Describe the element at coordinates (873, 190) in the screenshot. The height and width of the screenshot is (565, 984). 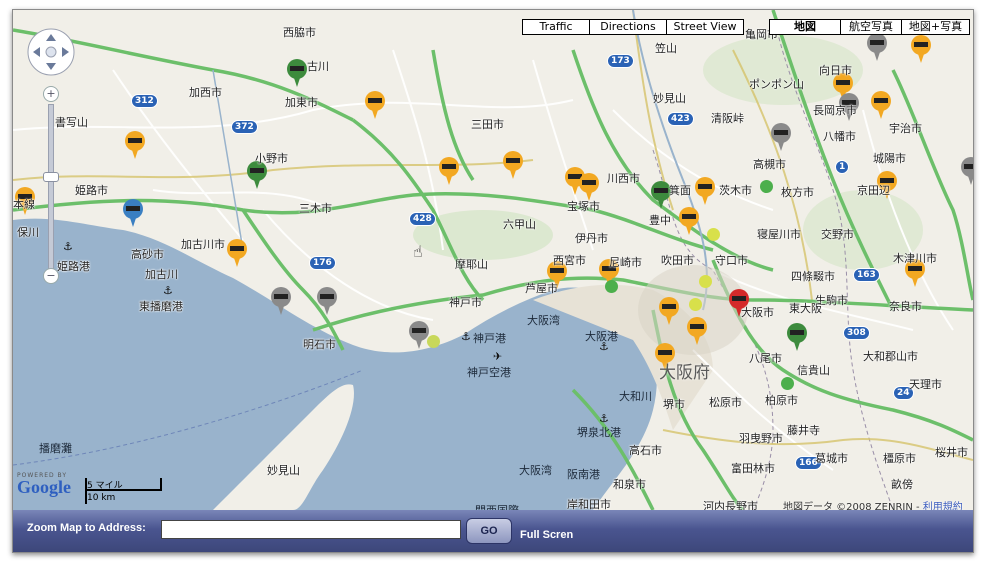
I see `map-label: 京田辺` at that location.